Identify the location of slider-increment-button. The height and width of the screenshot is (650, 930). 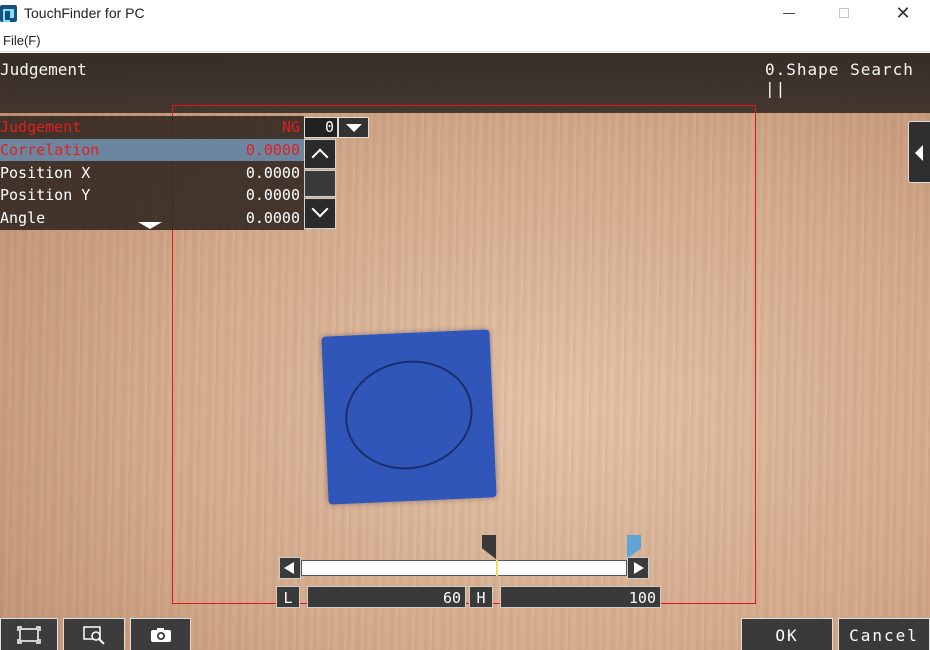
(638, 568).